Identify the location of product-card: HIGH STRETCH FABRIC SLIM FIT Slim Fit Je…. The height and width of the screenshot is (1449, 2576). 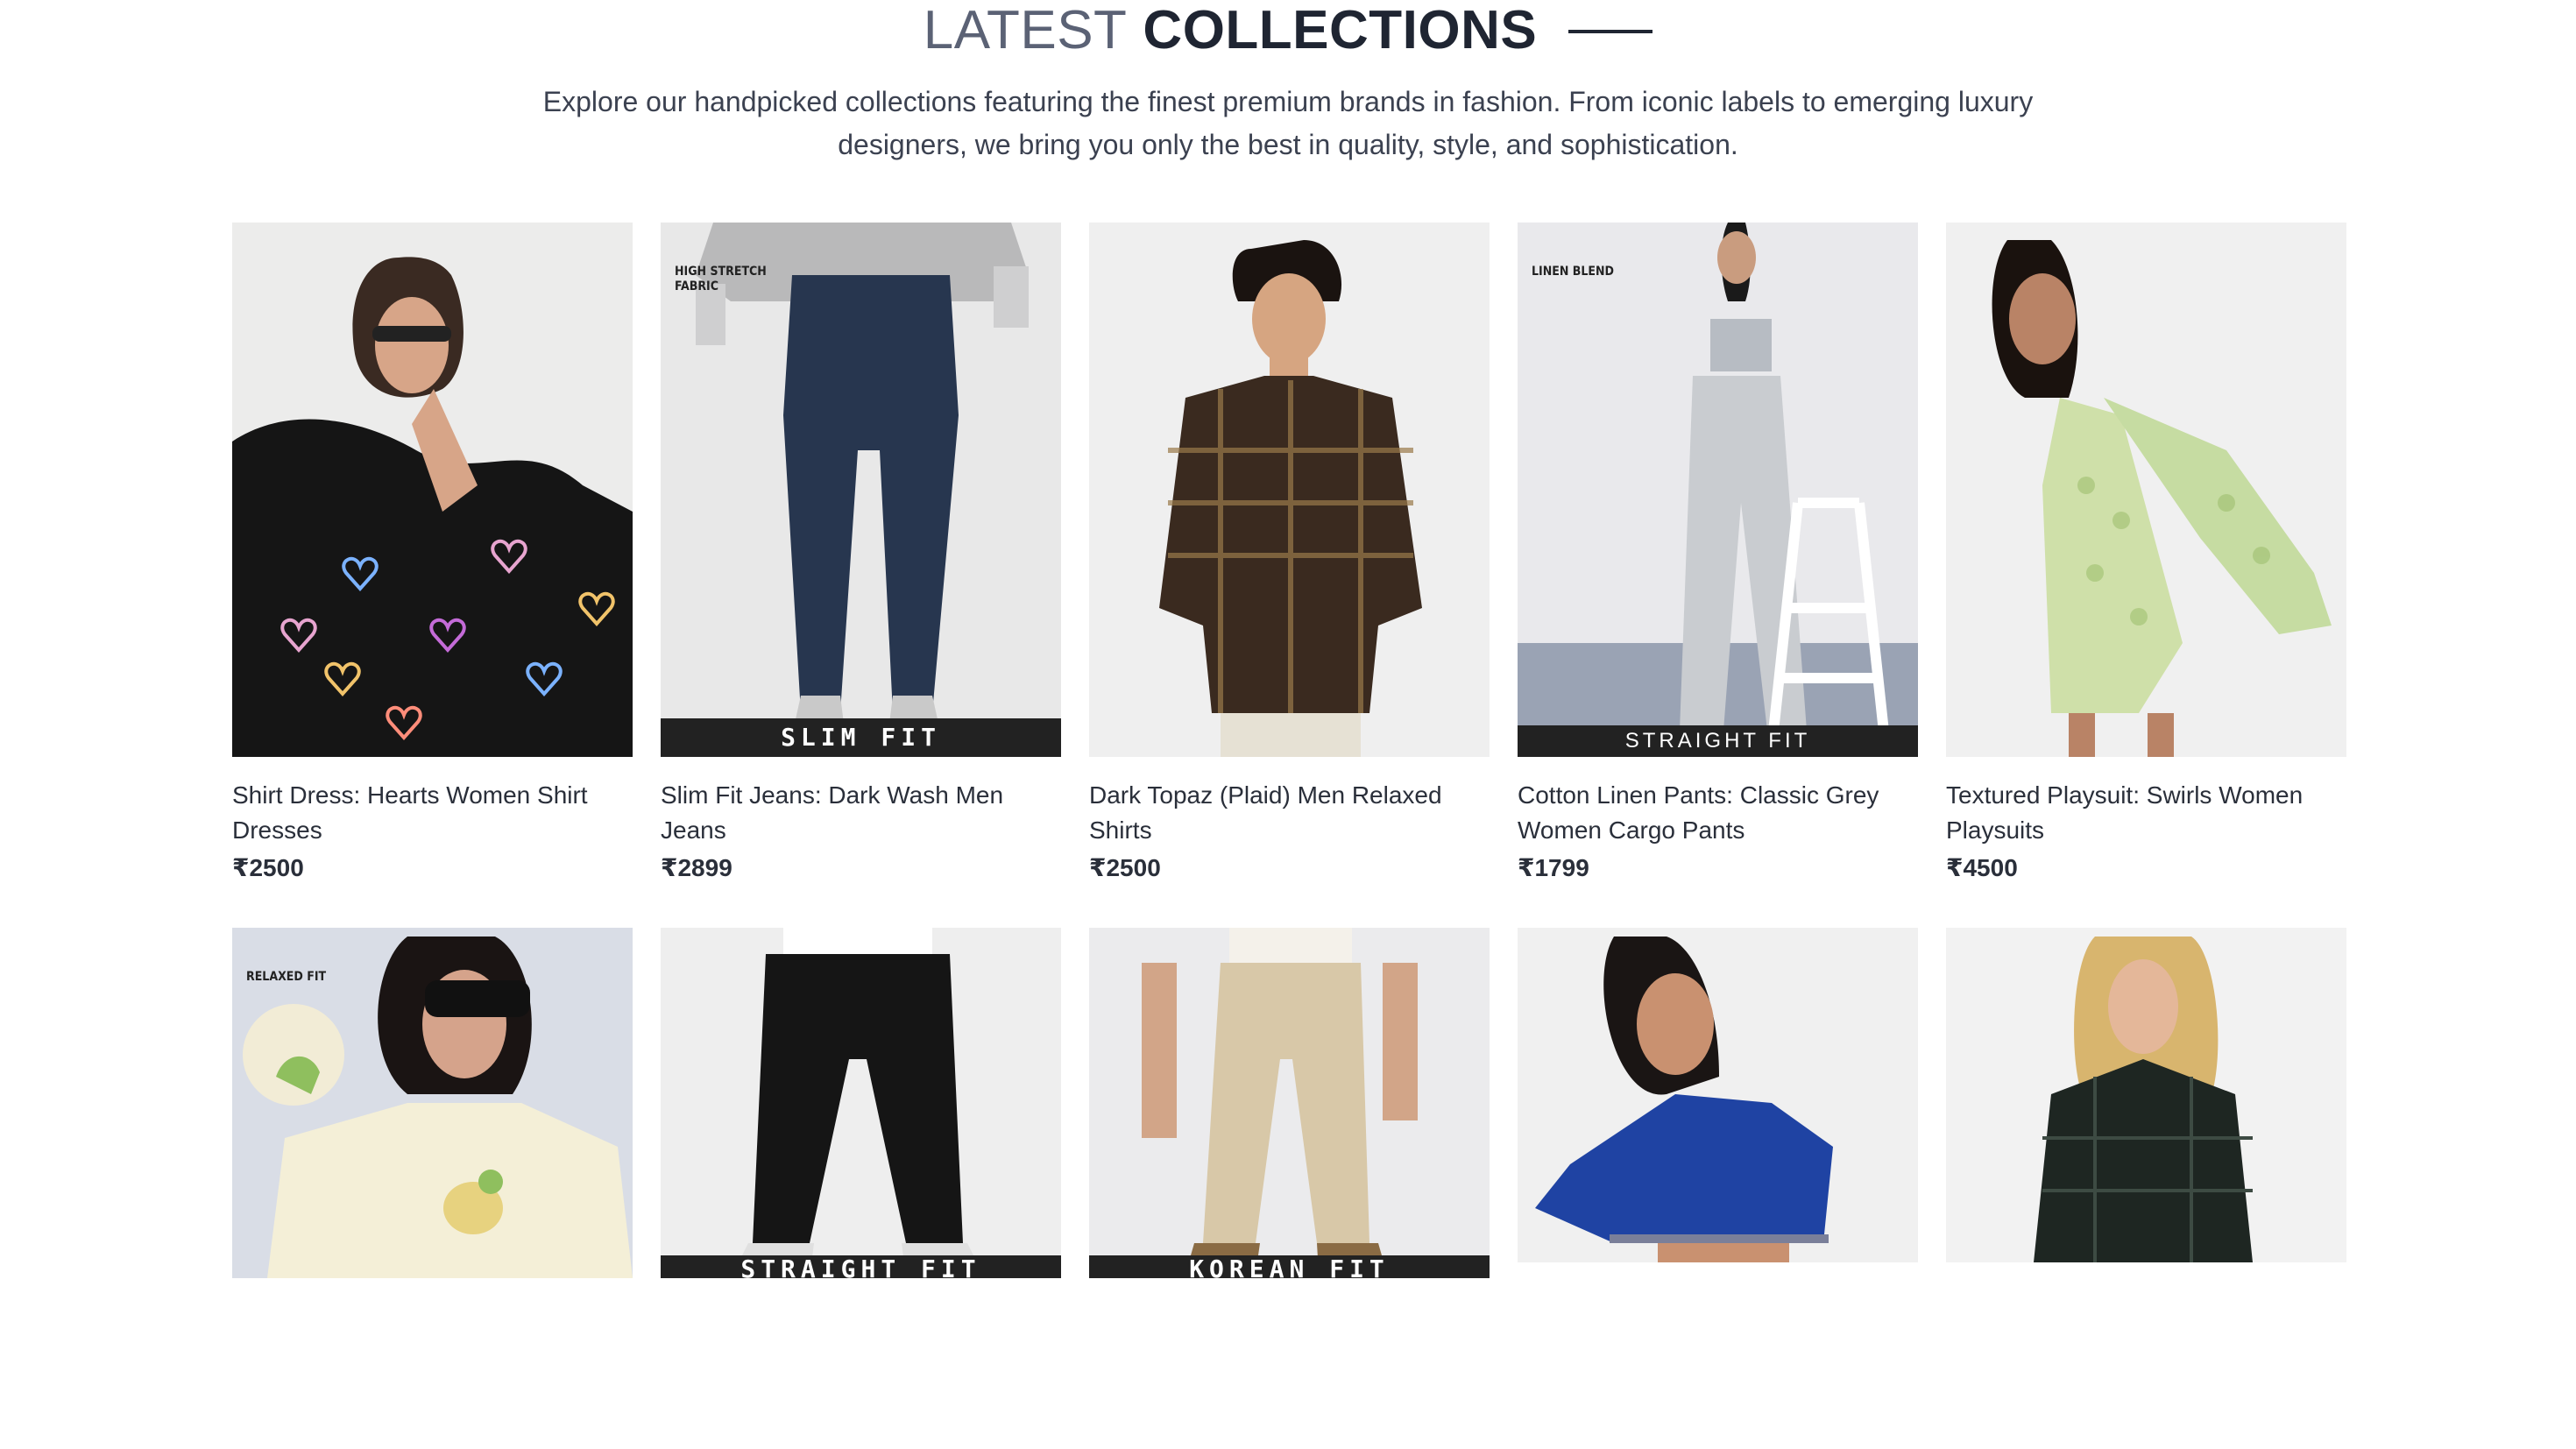
(861, 552).